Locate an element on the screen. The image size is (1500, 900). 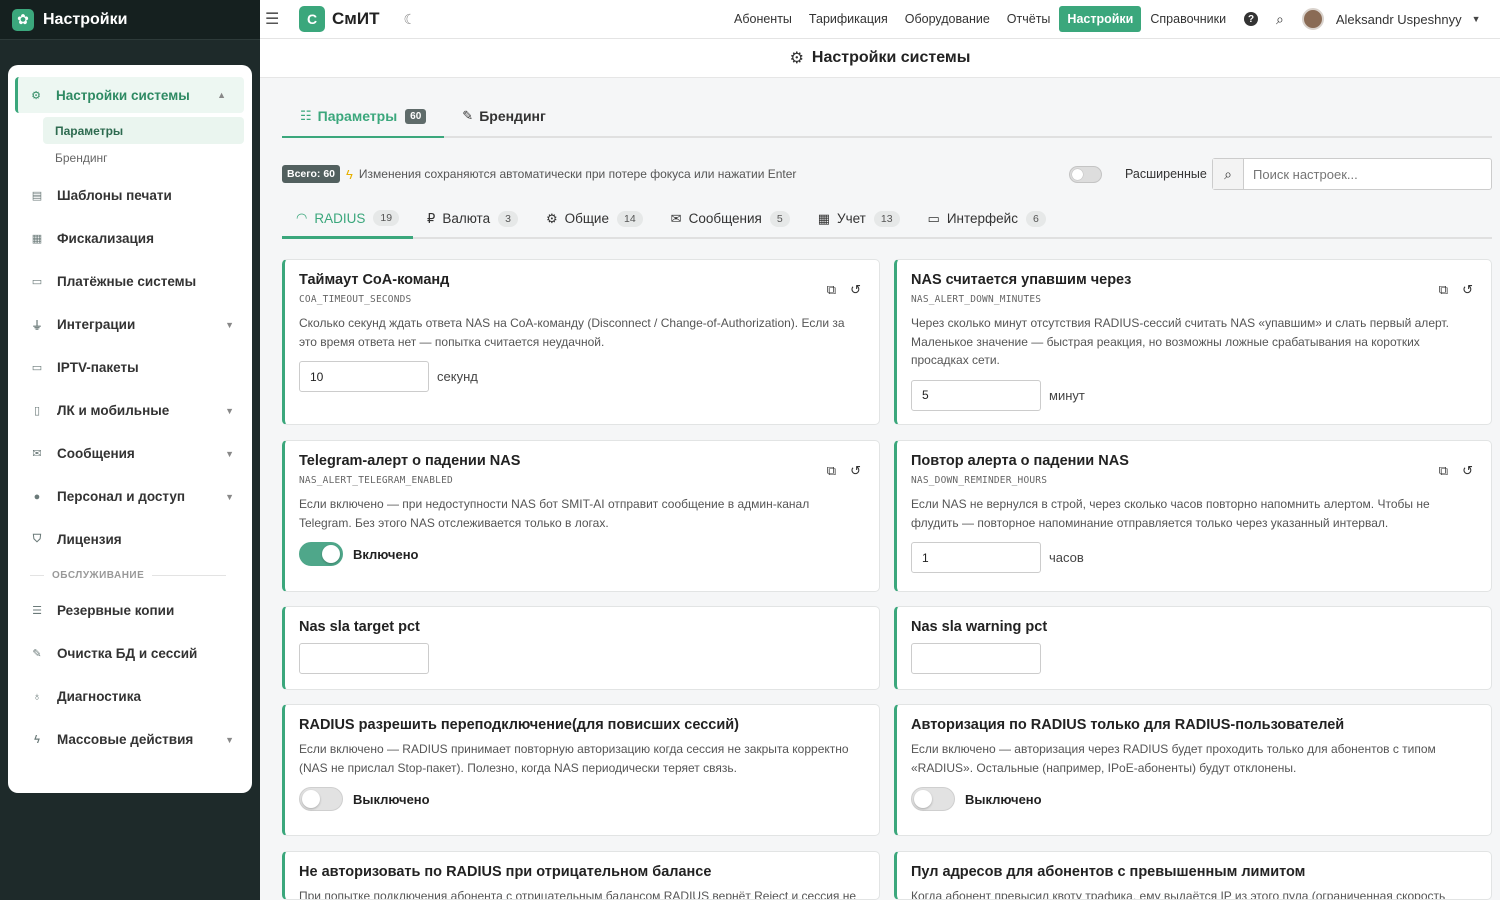
advanced-toggle is located at coordinates (1085, 174).